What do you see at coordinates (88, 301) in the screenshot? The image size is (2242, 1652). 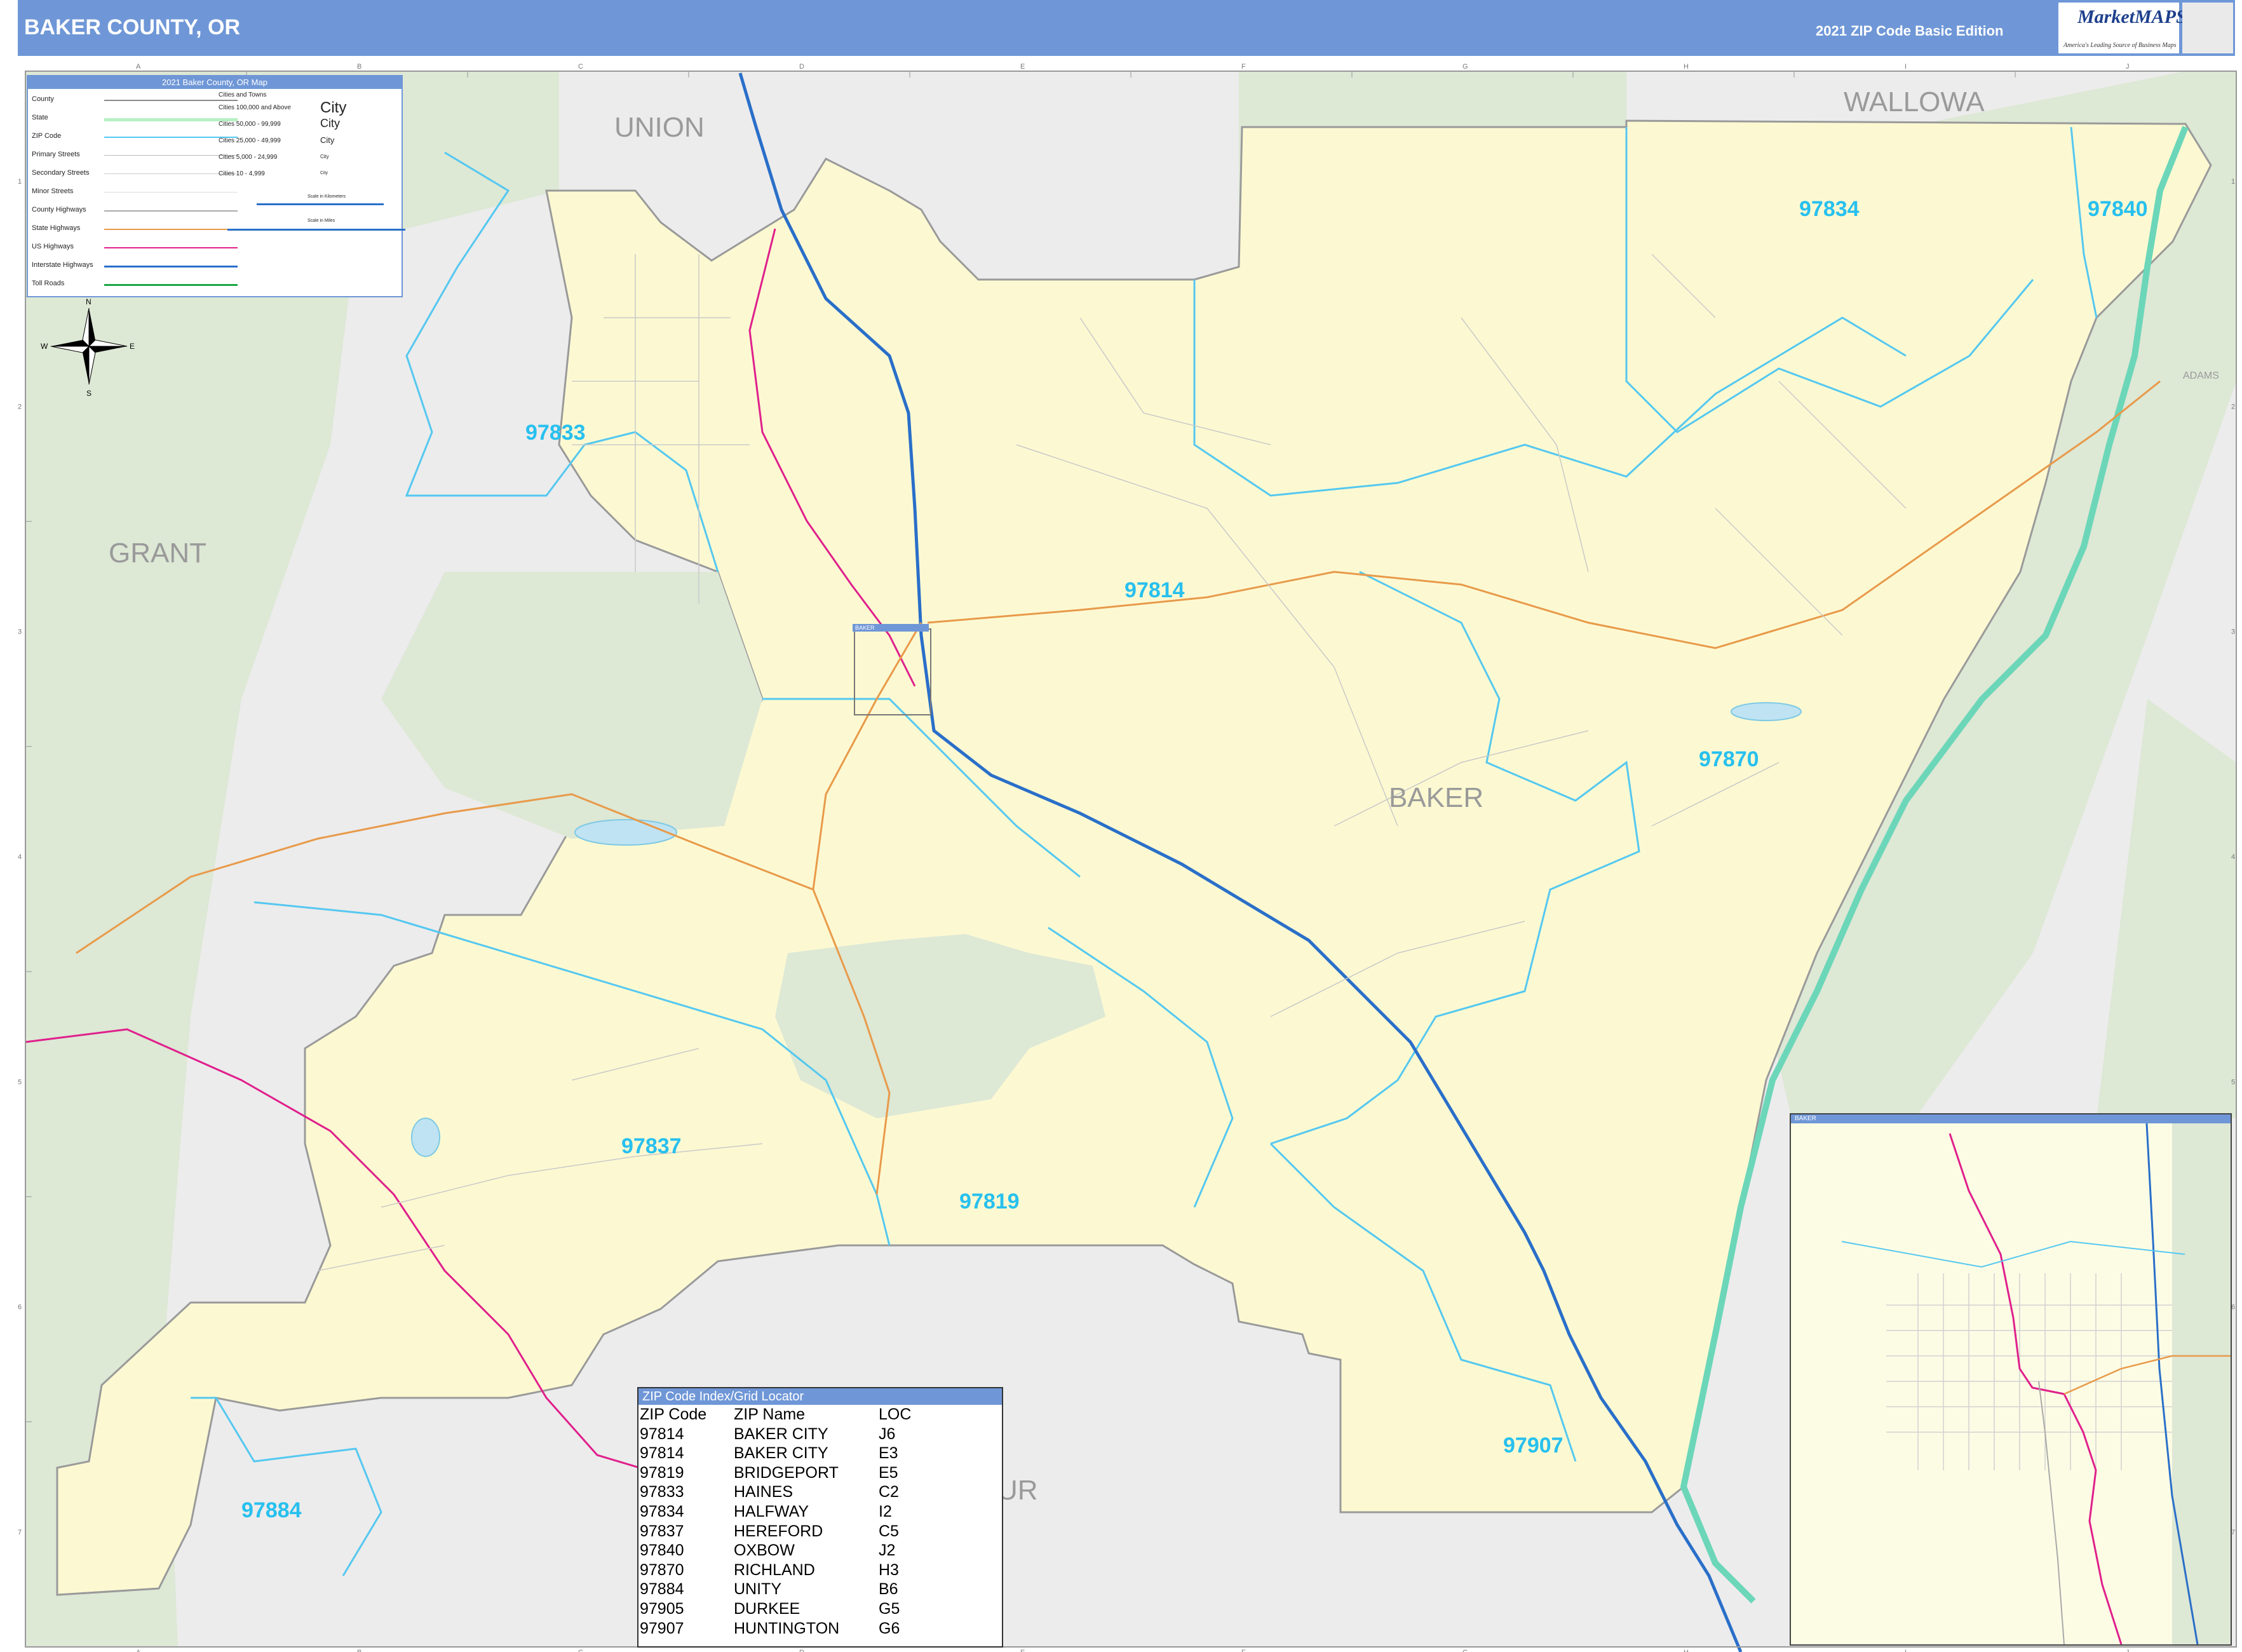 I see `svg-text: N` at bounding box center [88, 301].